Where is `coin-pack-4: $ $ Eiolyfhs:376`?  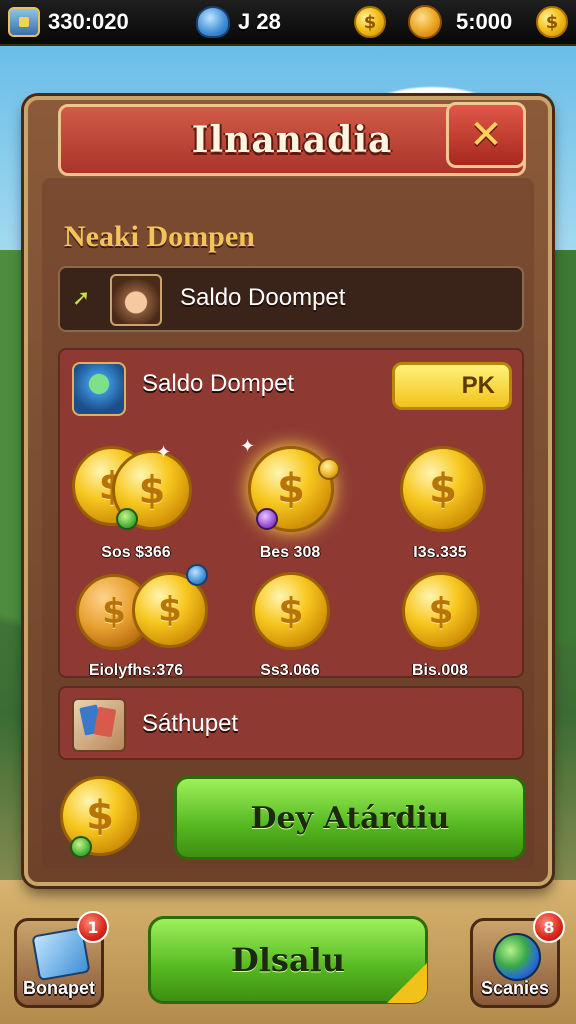
coin-pack-4: $ $ Eiolyfhs:376 is located at coordinates (137, 620).